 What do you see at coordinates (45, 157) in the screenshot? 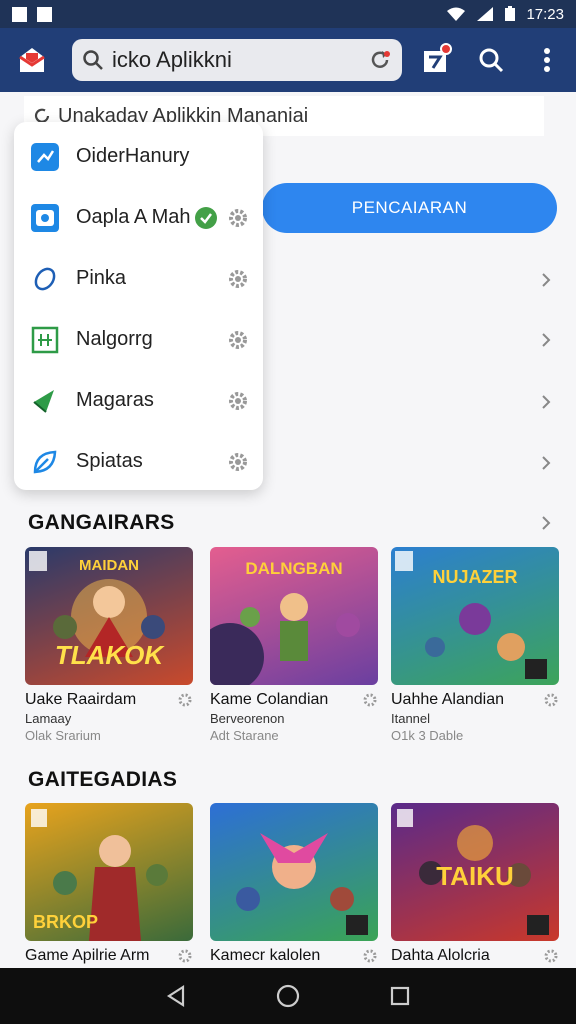
I see `tools-icon` at bounding box center [45, 157].